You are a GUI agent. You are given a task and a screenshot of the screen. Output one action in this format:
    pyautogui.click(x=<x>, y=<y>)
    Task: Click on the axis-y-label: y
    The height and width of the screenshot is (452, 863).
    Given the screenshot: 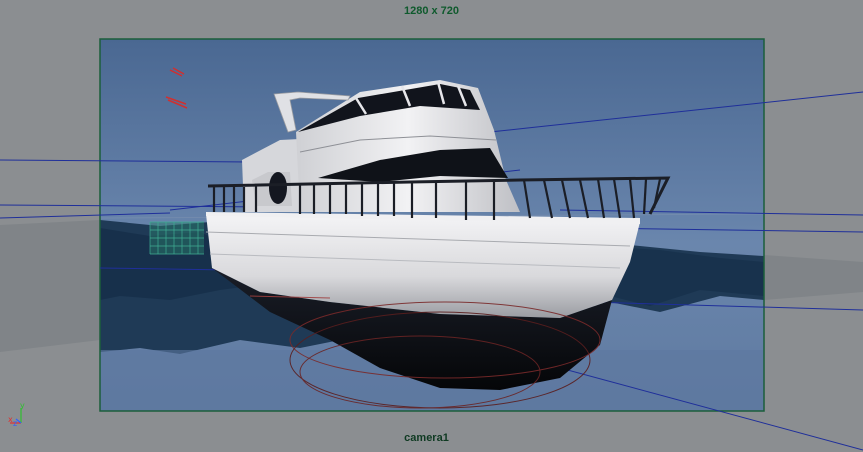 What is the action you would take?
    pyautogui.click(x=22, y=405)
    